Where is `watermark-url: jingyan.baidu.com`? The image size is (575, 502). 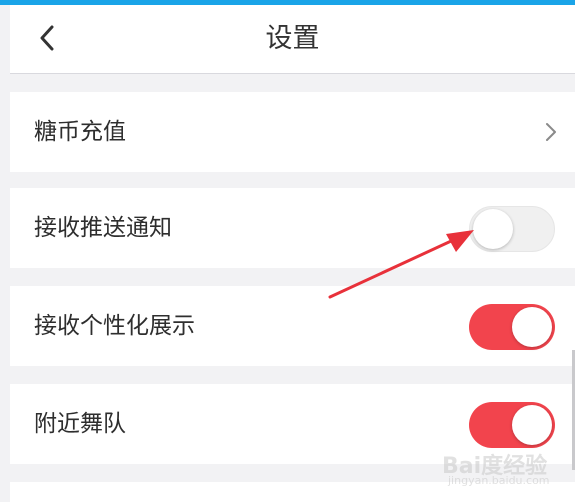 watermark-url: jingyan.baidu.com is located at coordinates (499, 480).